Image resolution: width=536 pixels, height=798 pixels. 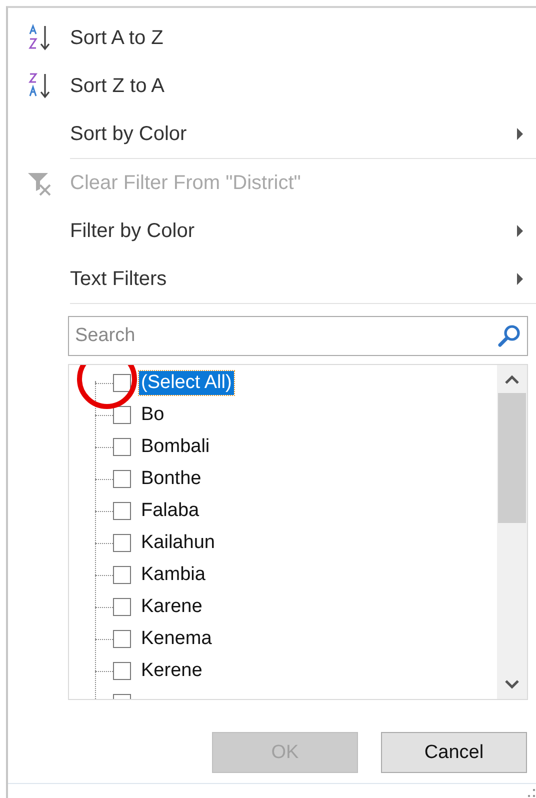 I want to click on scroll-down-icon, so click(x=512, y=684).